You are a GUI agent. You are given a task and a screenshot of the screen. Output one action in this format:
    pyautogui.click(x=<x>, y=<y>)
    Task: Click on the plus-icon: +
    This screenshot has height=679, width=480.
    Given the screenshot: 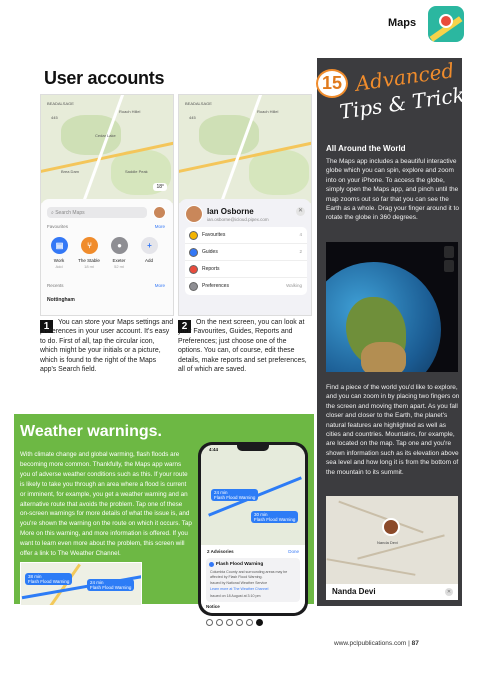 What is the action you would take?
    pyautogui.click(x=149, y=245)
    